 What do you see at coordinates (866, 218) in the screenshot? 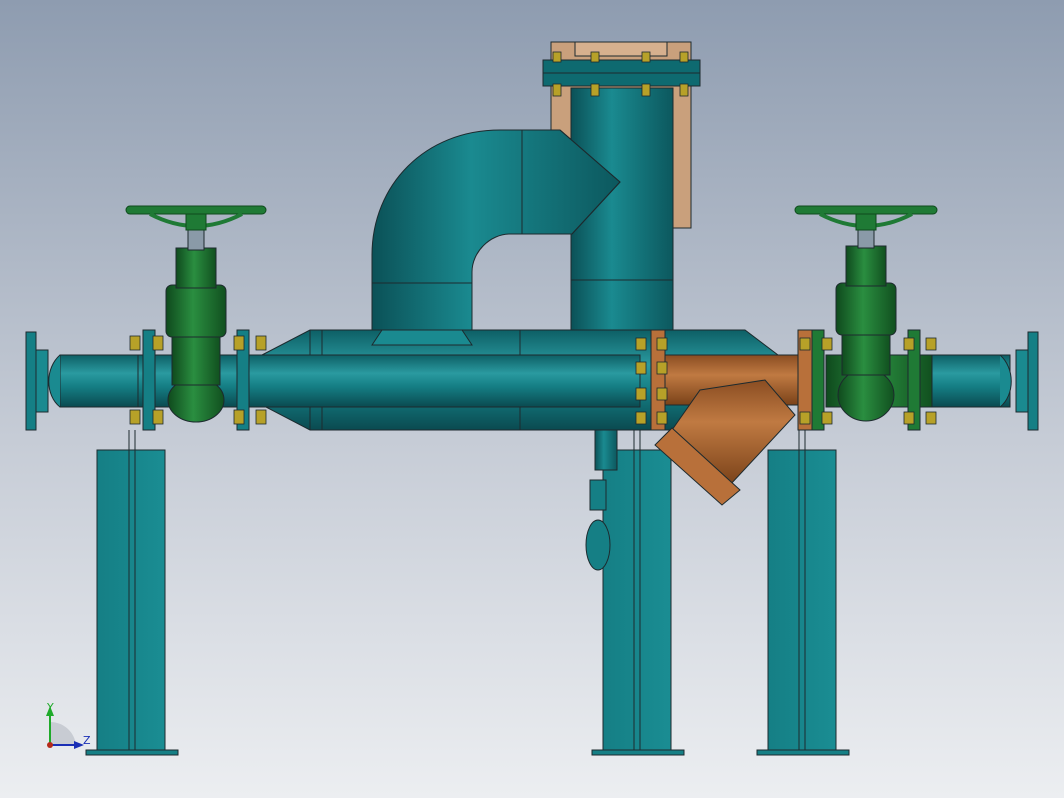
I see `handwheel-right` at bounding box center [866, 218].